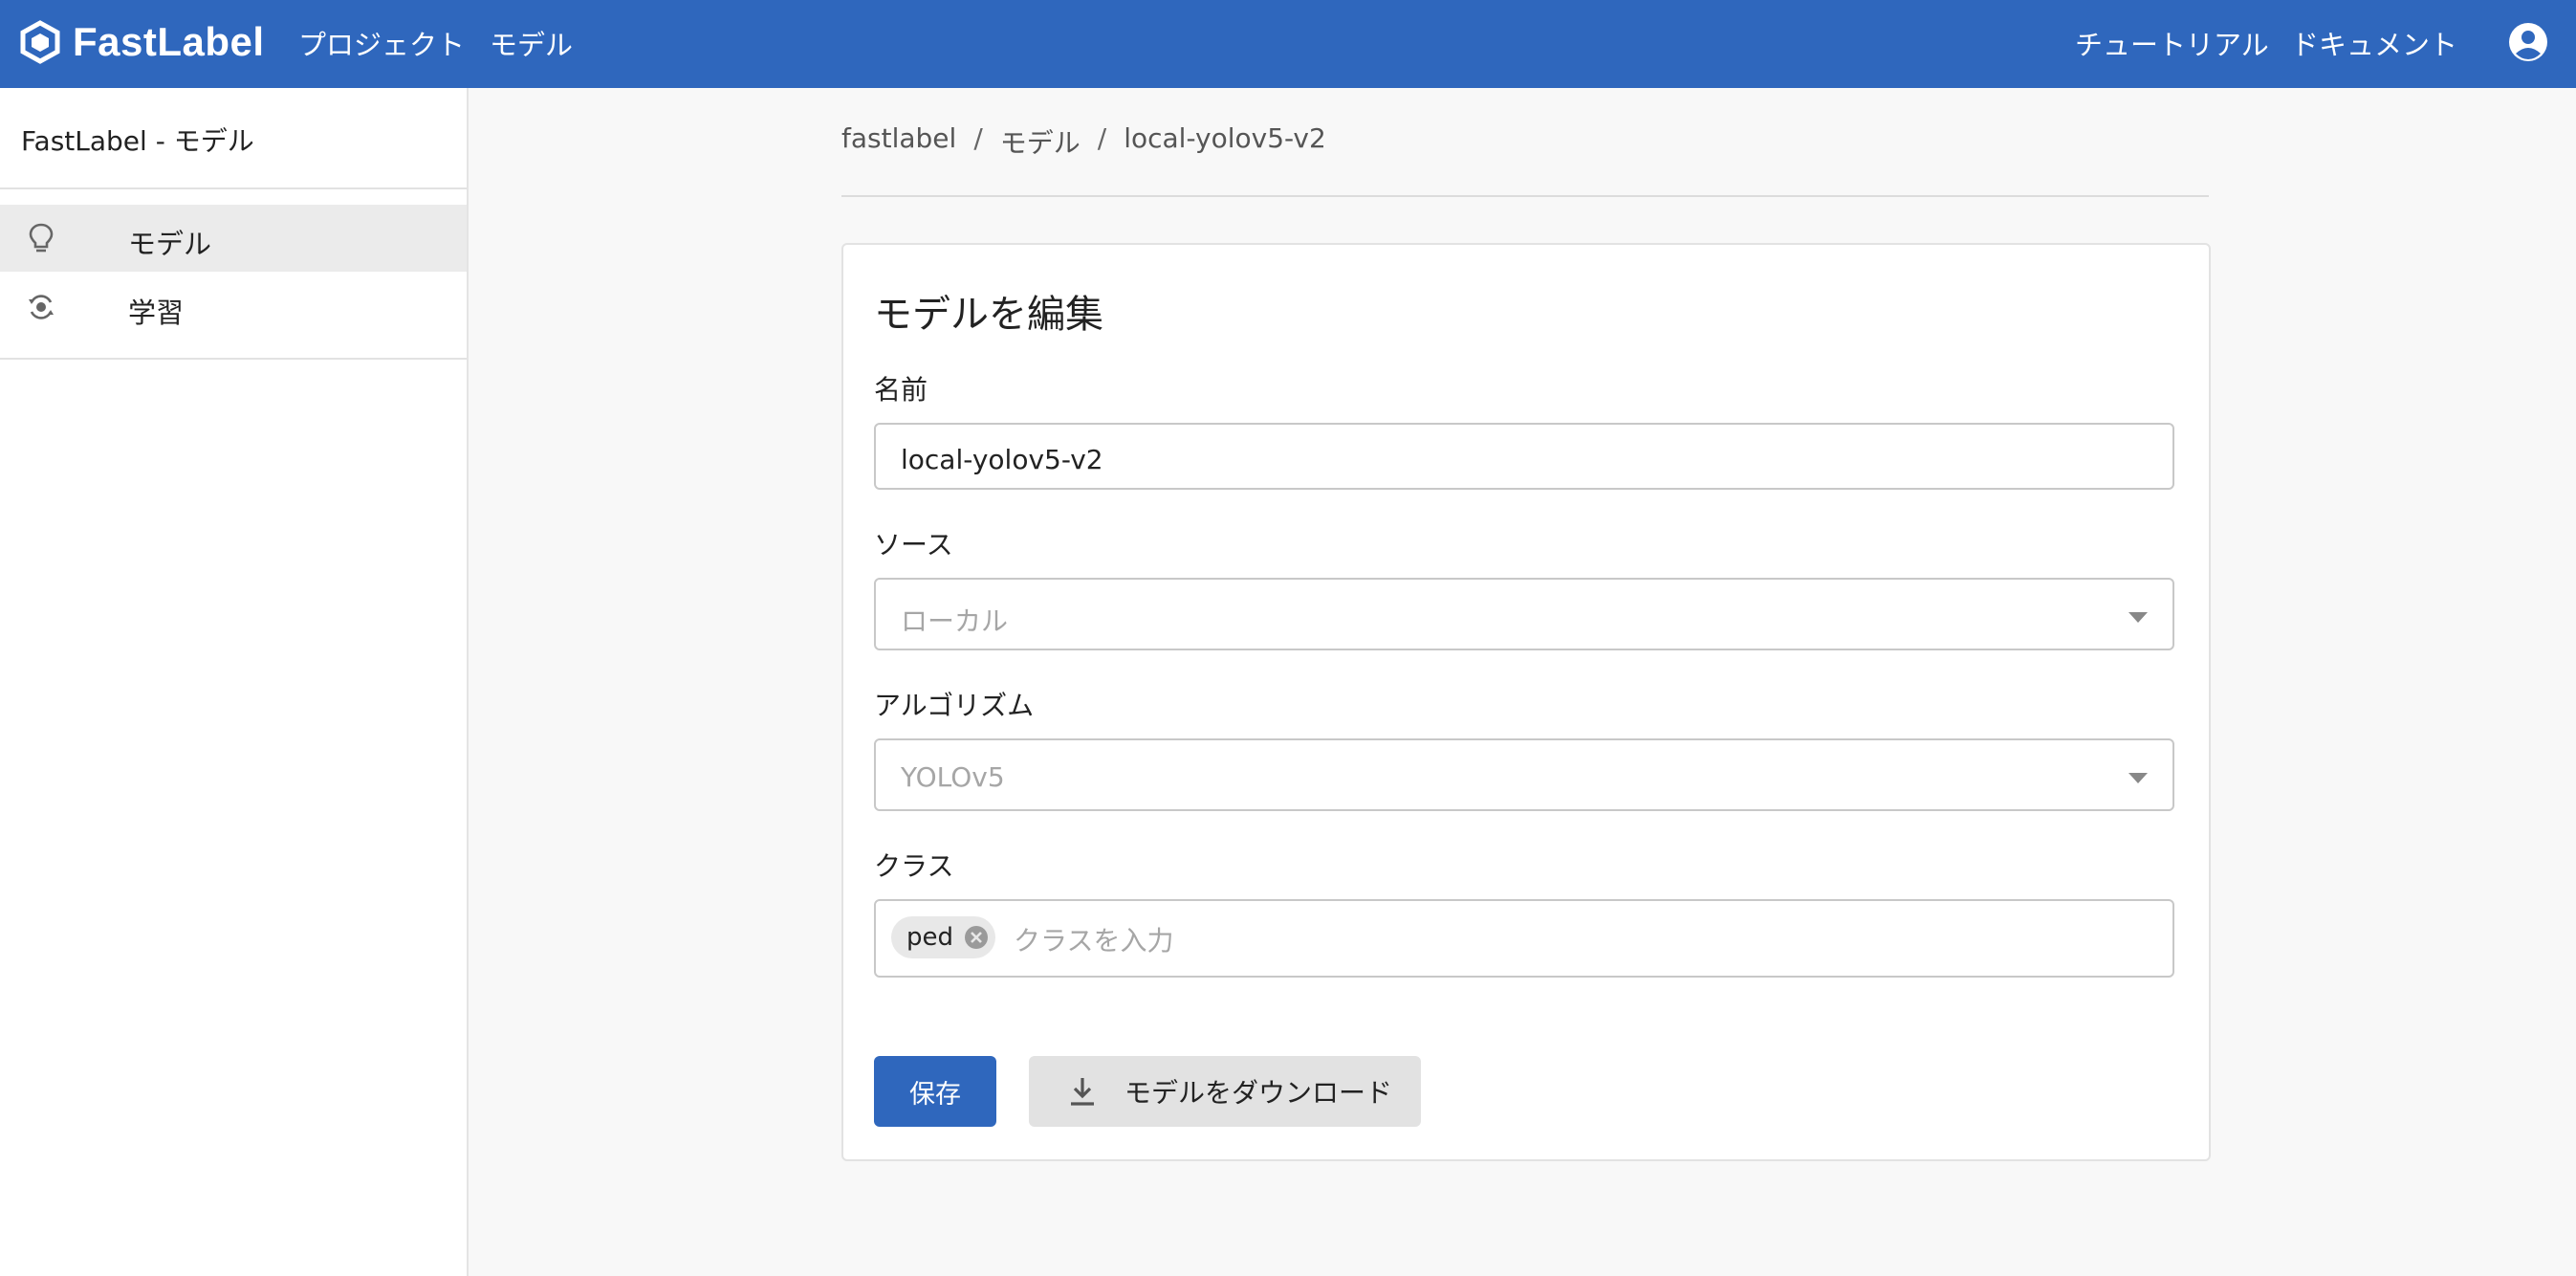  What do you see at coordinates (156, 313) in the screenshot?
I see `sidebar-item-label: 学習` at bounding box center [156, 313].